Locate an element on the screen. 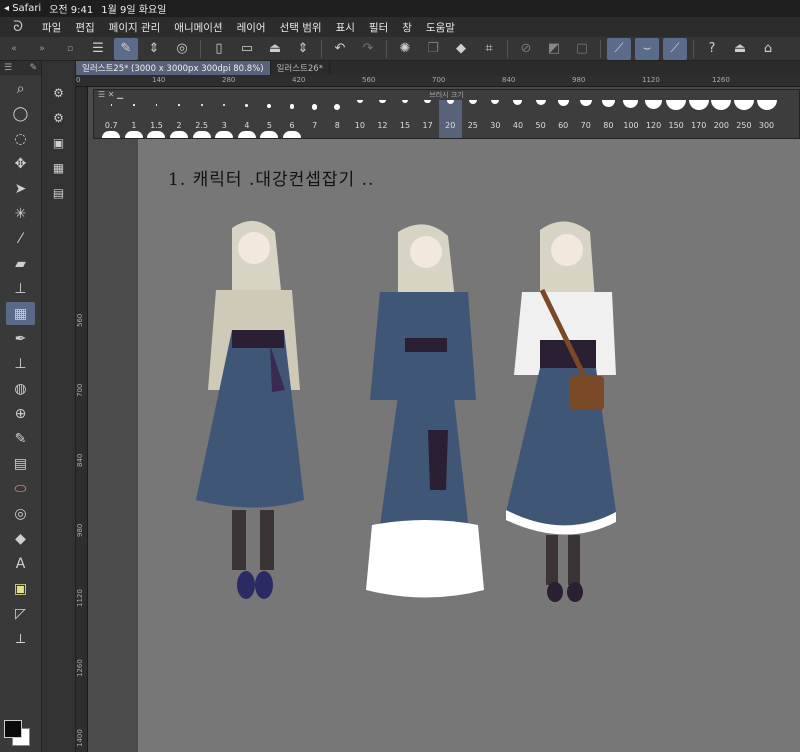 This screenshot has height=752, width=800. brush-size-option: 250 is located at coordinates (744, 119).